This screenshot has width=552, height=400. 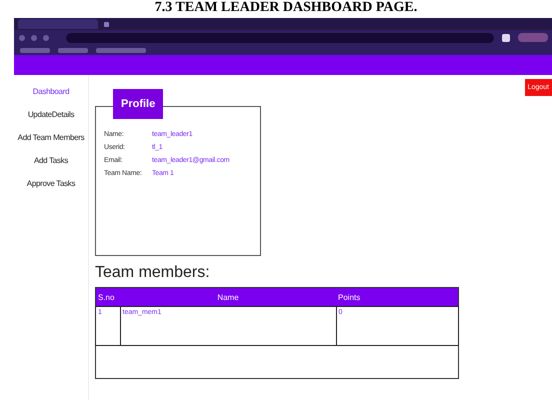 I want to click on profile-chip, so click(x=533, y=37).